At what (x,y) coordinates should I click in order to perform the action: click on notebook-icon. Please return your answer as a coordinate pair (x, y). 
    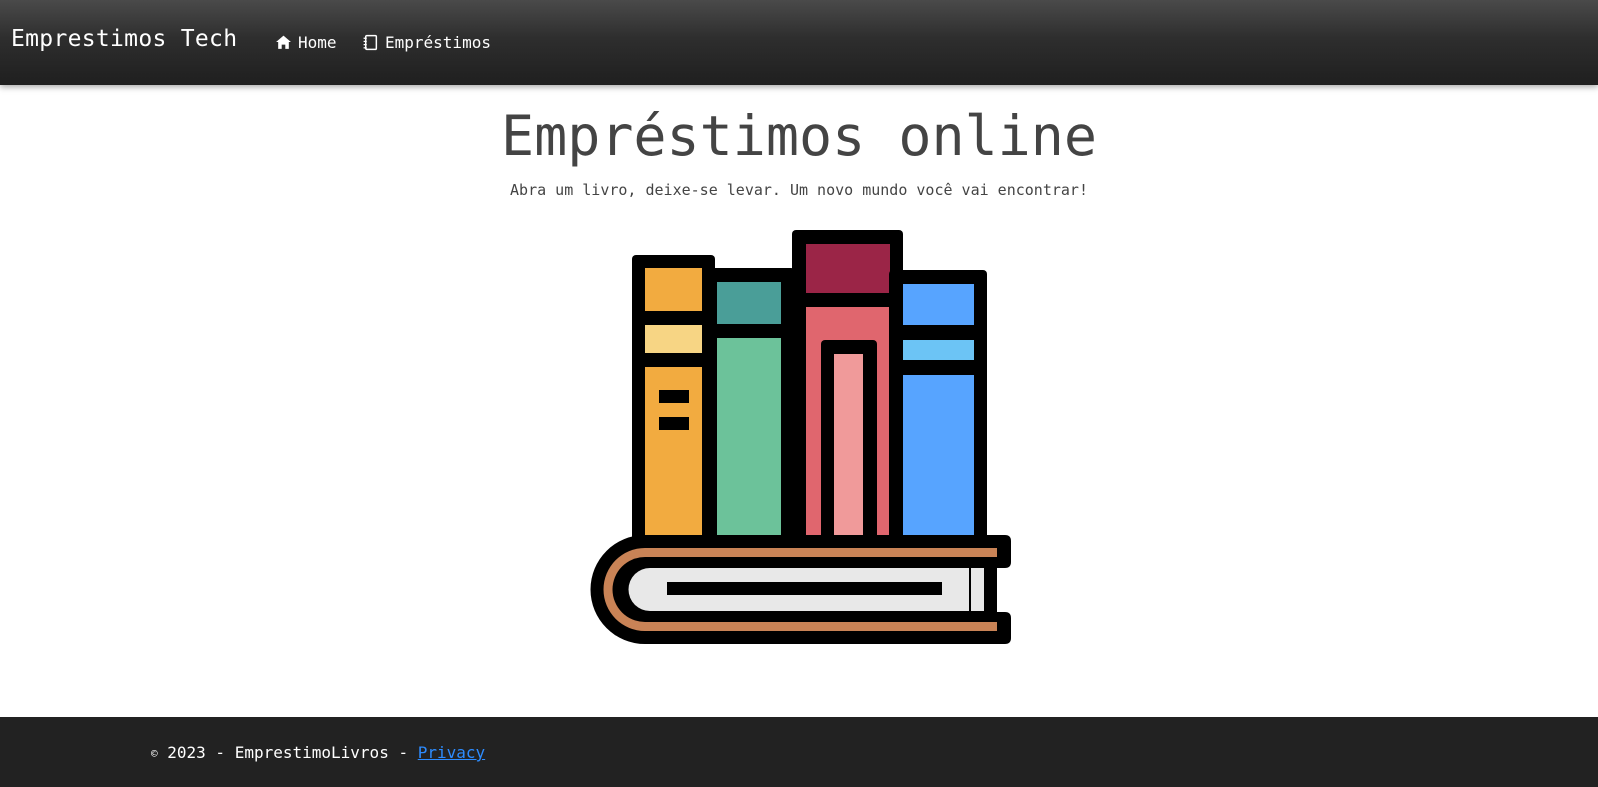
    Looking at the image, I should click on (370, 42).